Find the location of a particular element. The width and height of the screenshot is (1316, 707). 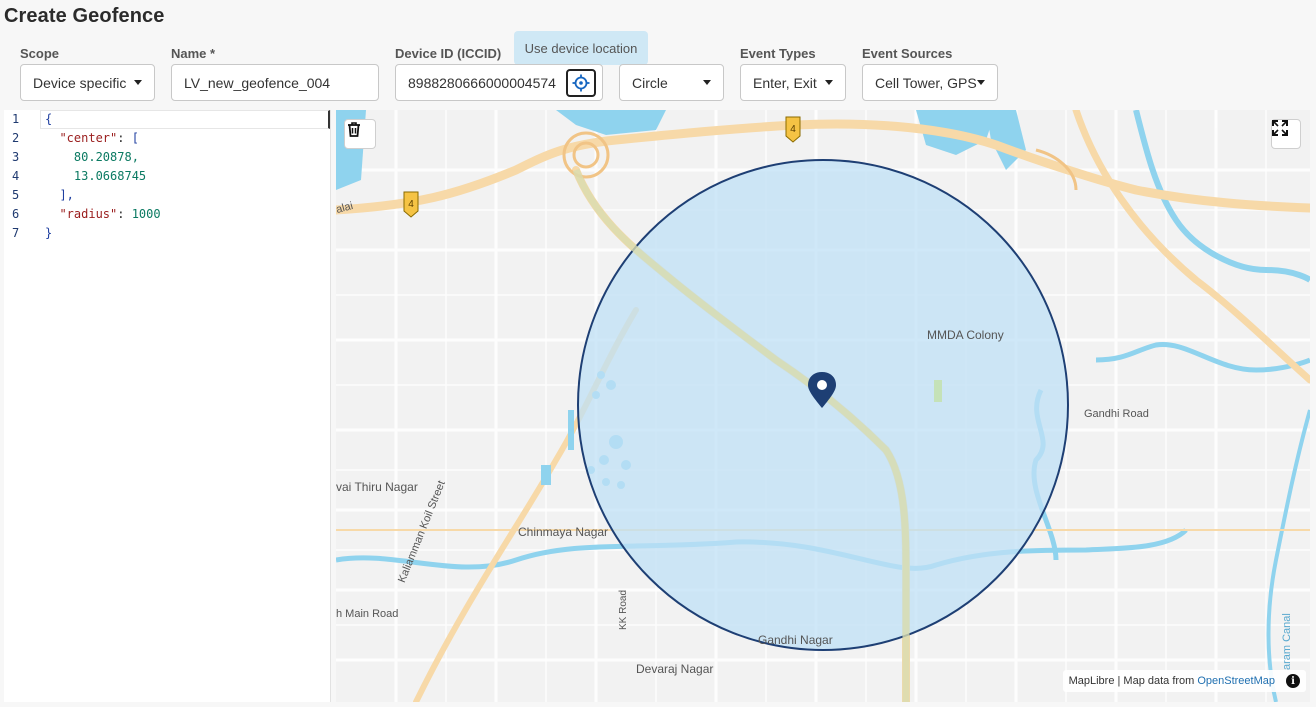

line-number: 2 is located at coordinates (16, 138).